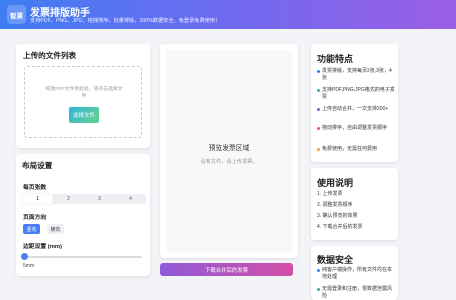 This screenshot has width=456, height=300. What do you see at coordinates (83, 102) in the screenshot?
I see `file-dropzone: 拖放PDF文件到此处，或点击选择文件 选择文件` at bounding box center [83, 102].